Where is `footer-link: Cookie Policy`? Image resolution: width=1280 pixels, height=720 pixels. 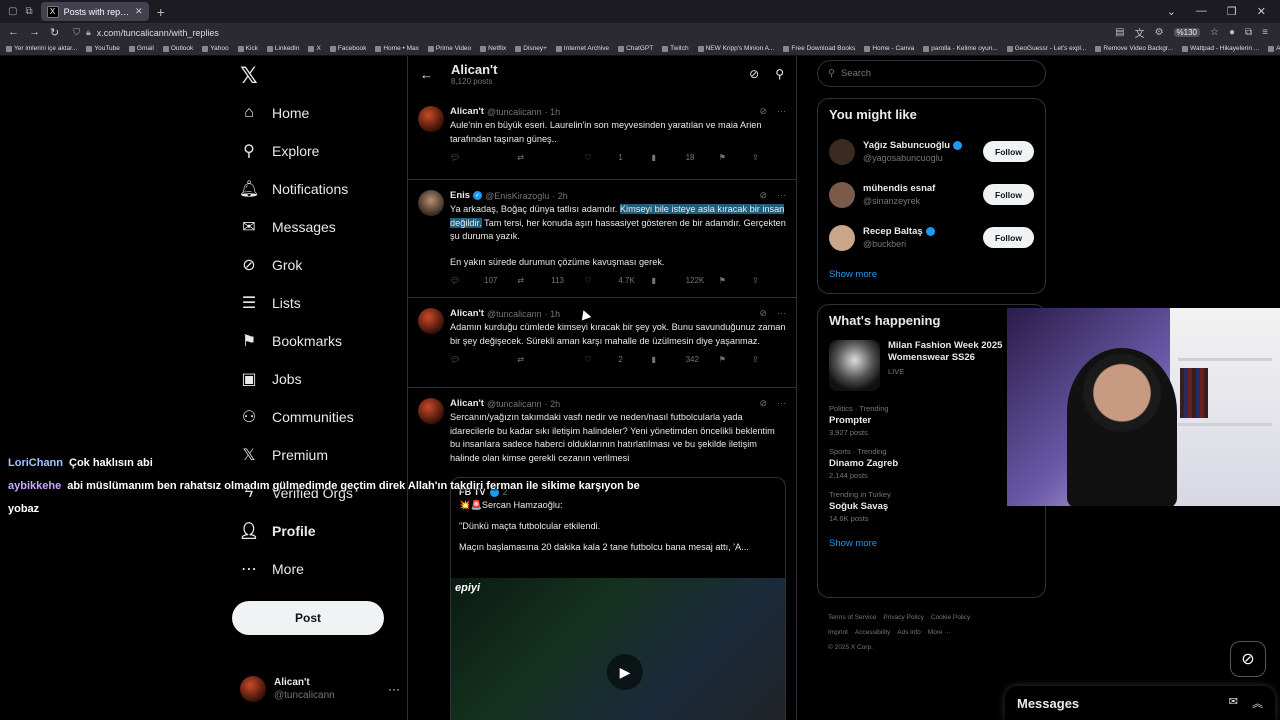
footer-link: Cookie Policy is located at coordinates (950, 617).